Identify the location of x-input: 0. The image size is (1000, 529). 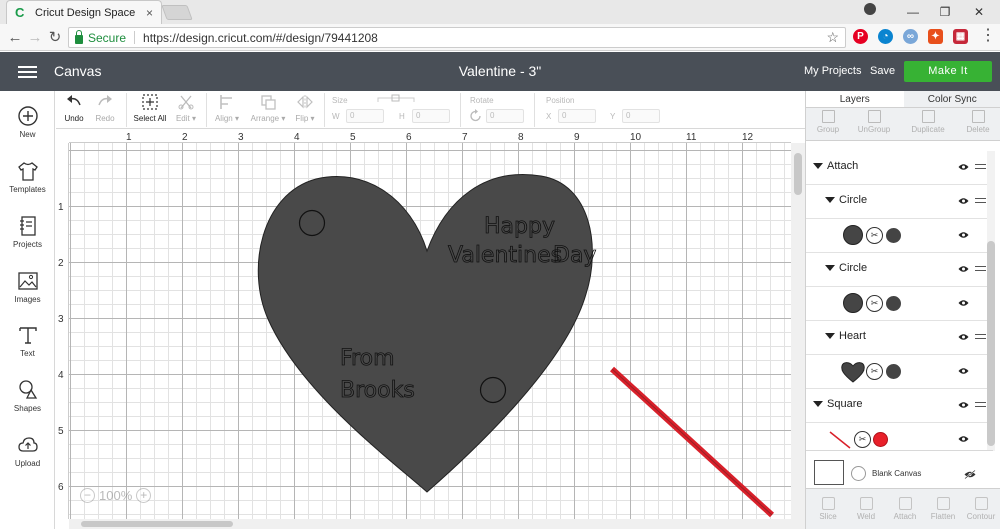
(577, 116).